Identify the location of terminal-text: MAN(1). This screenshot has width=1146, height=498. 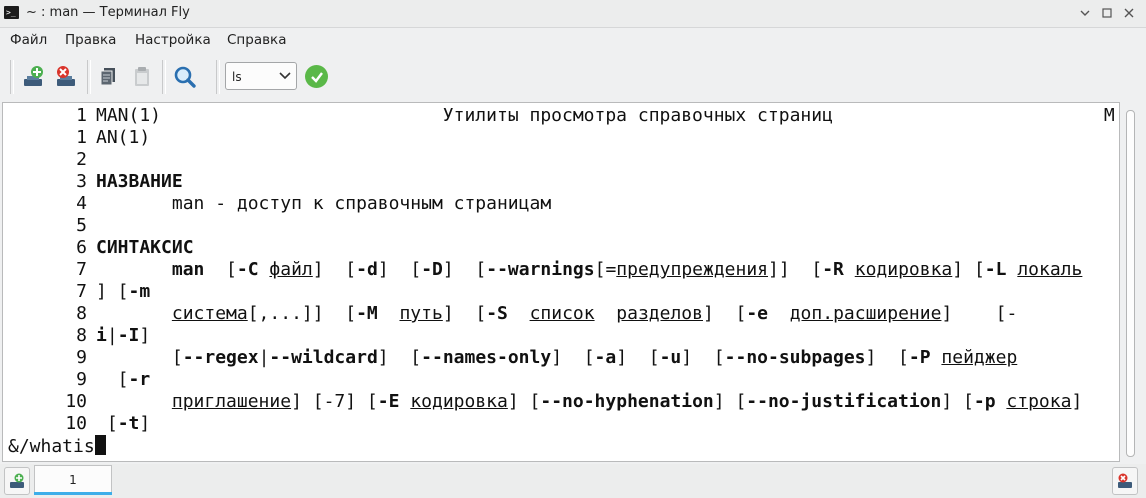
(129, 115).